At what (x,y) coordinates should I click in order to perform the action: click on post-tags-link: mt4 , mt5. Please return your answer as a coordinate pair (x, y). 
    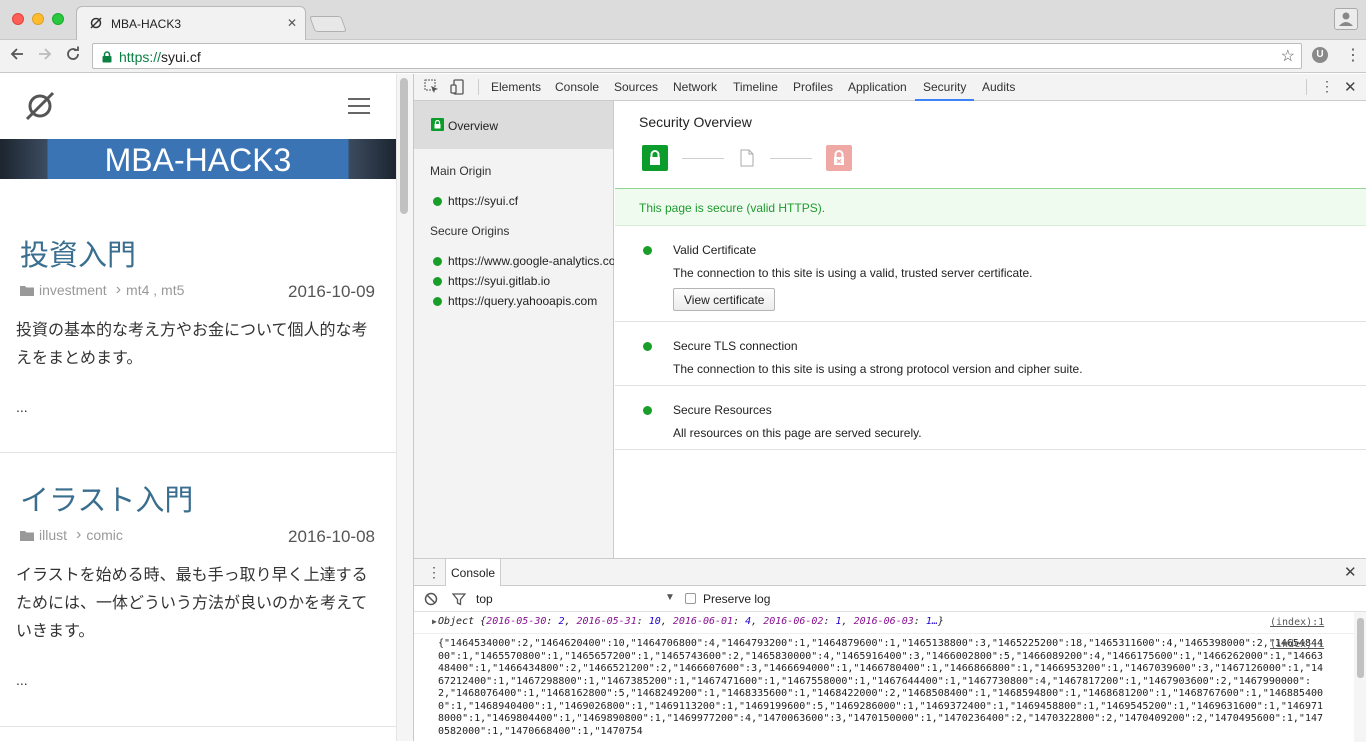
    Looking at the image, I should click on (155, 290).